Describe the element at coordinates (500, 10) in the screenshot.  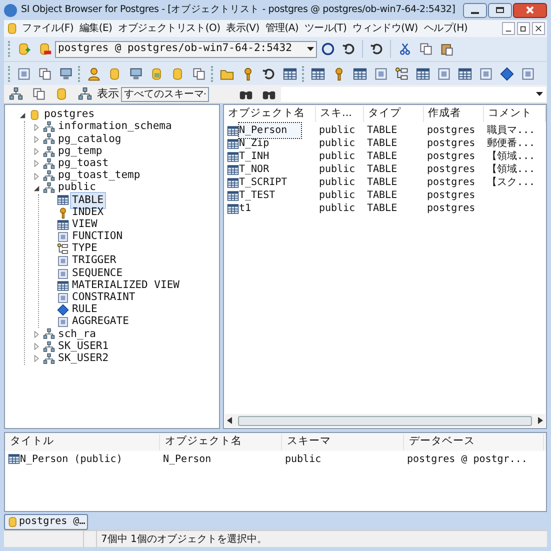
I see `maximize-button` at that location.